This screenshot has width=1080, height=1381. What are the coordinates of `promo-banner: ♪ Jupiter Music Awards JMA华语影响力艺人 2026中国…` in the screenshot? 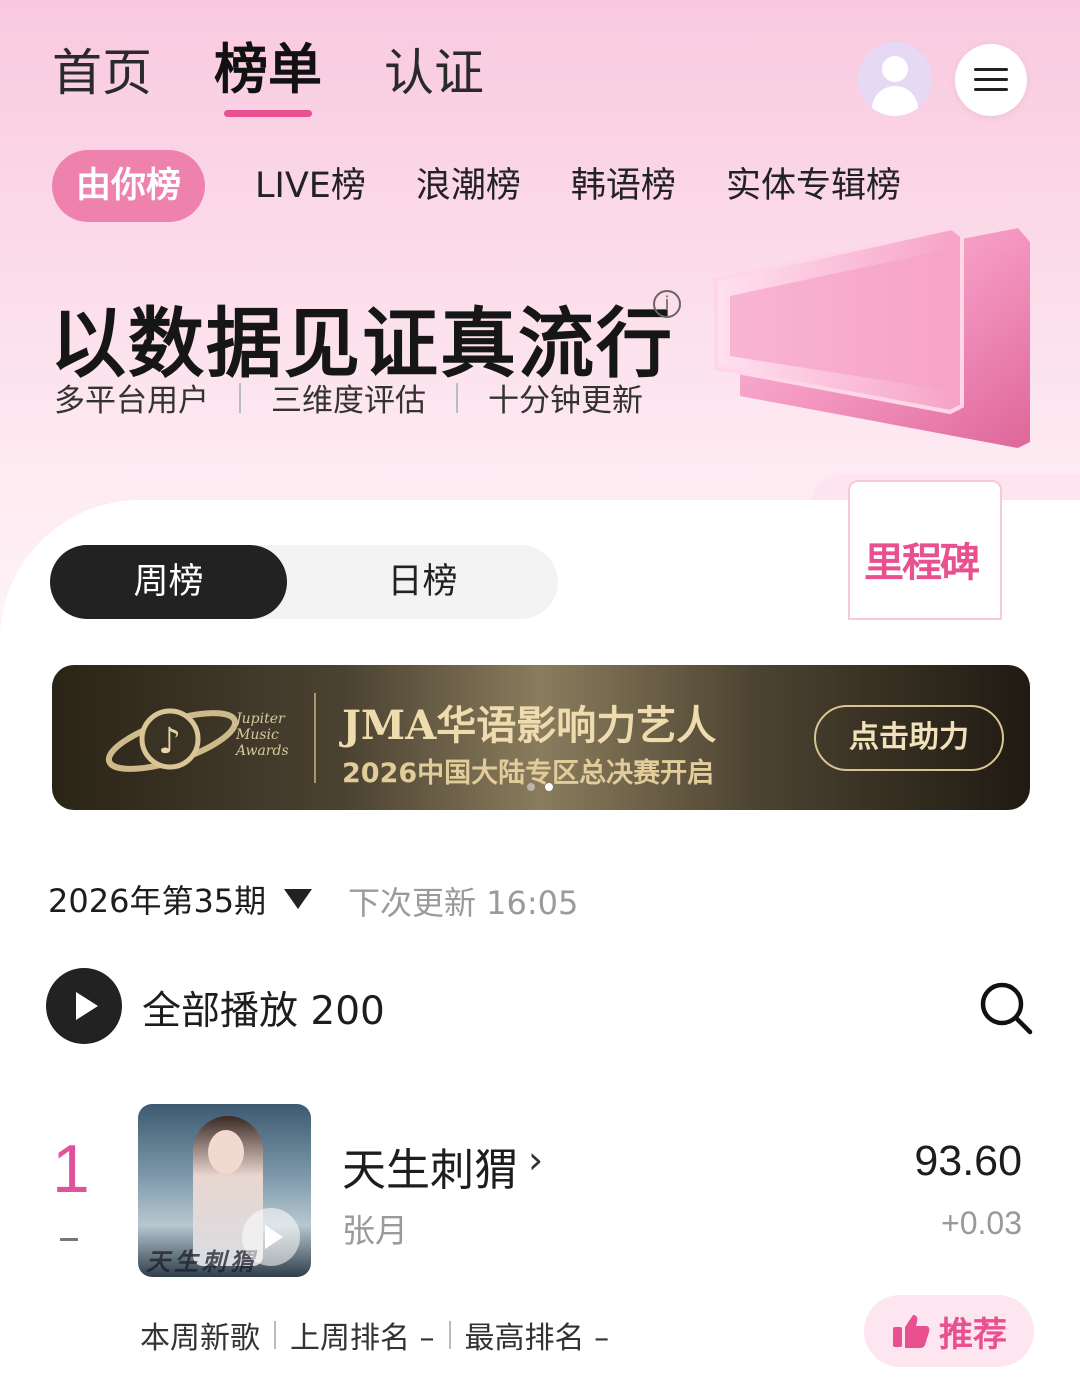 It's located at (541, 737).